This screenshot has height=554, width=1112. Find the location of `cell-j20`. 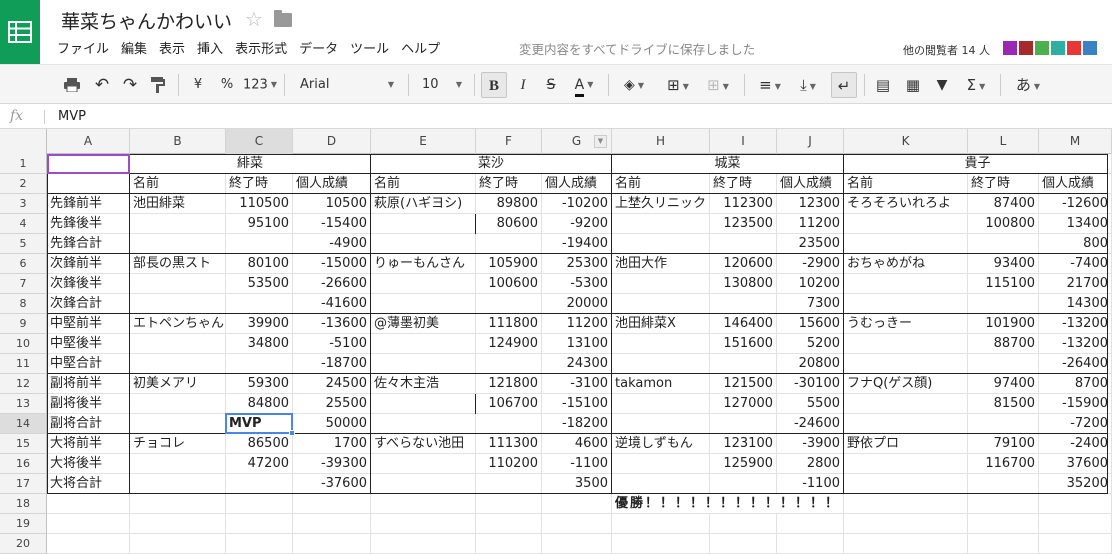

cell-j20 is located at coordinates (810, 544).